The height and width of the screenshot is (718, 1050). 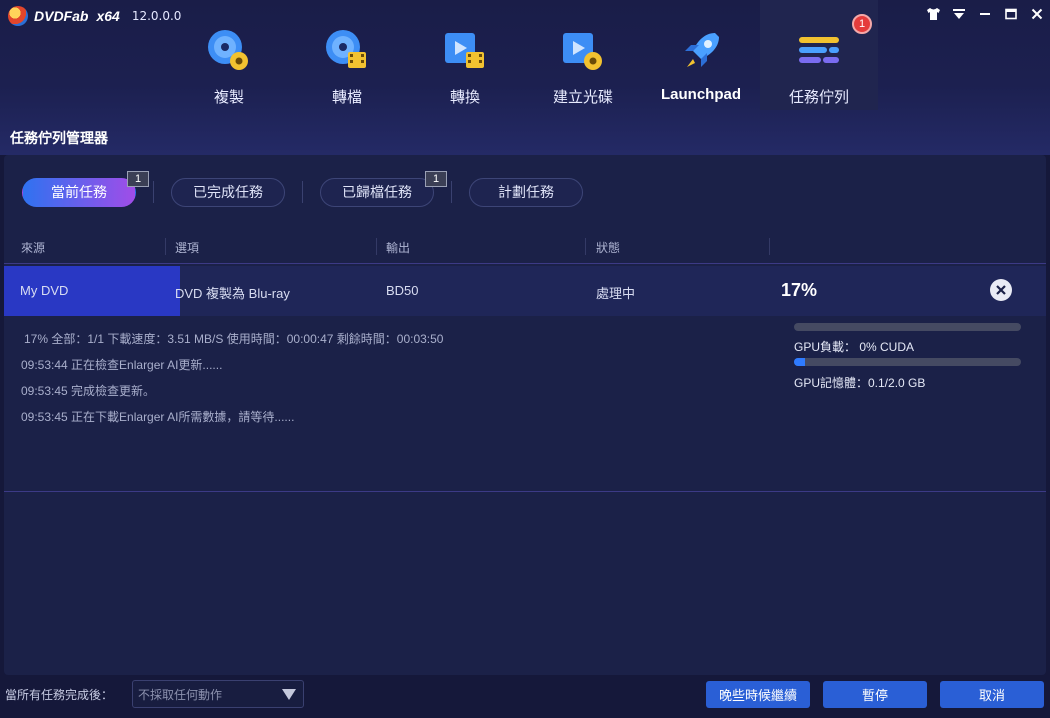 I want to click on creator-icon, so click(x=583, y=51).